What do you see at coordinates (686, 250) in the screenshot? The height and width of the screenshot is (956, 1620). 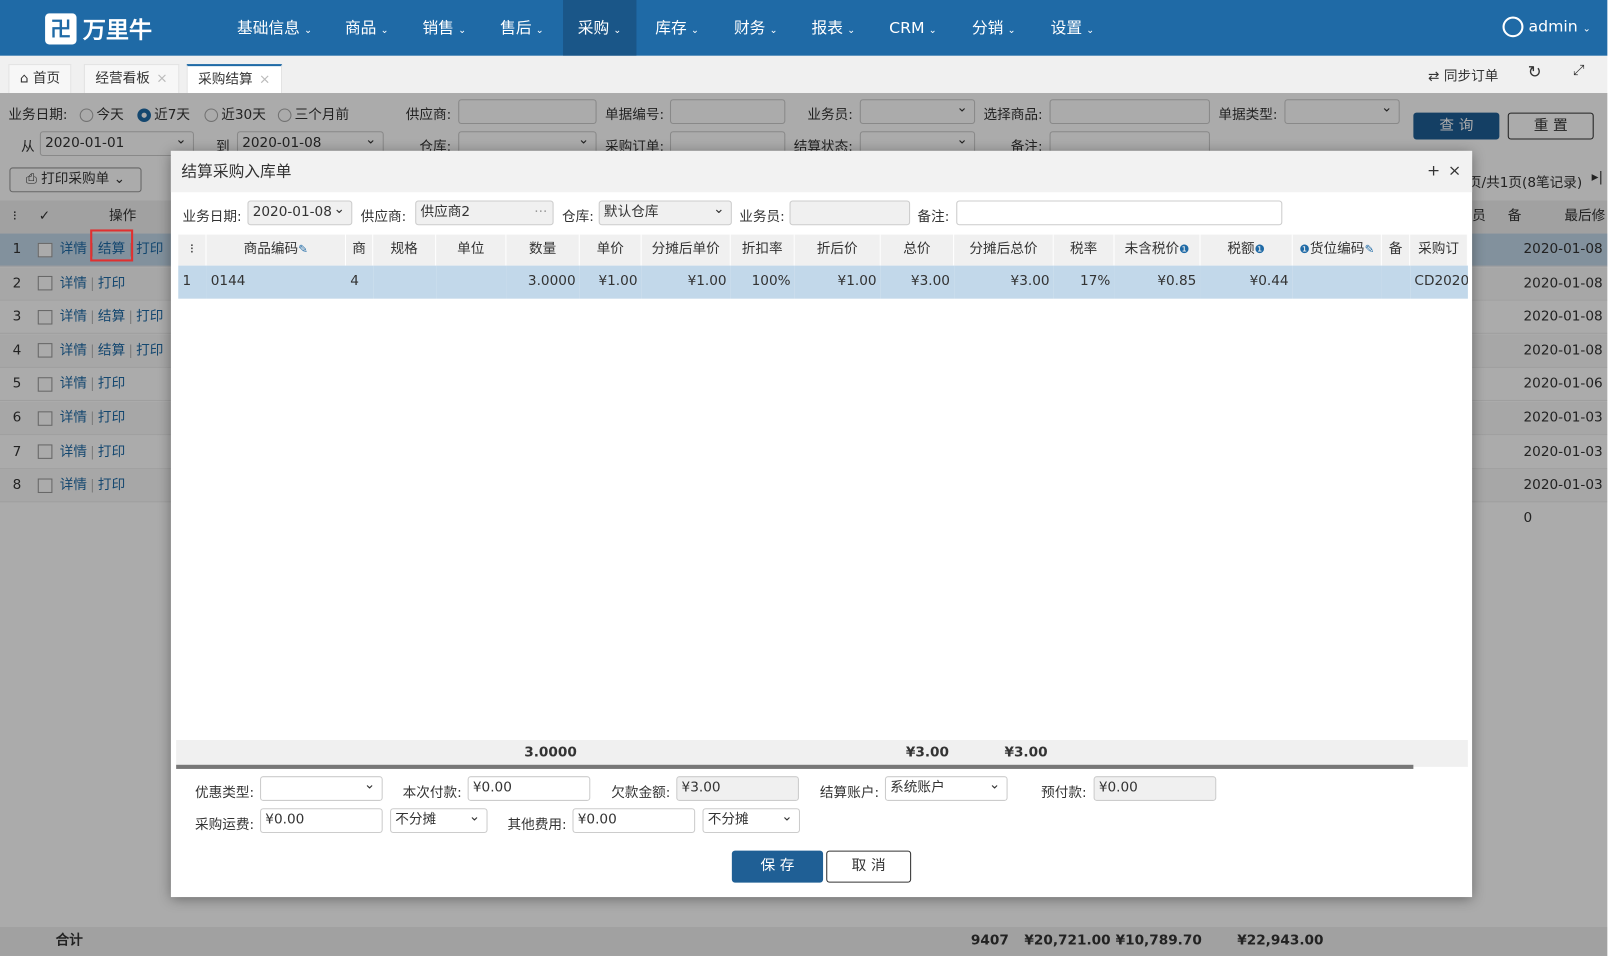 I see `column-header: 分摊后单价` at bounding box center [686, 250].